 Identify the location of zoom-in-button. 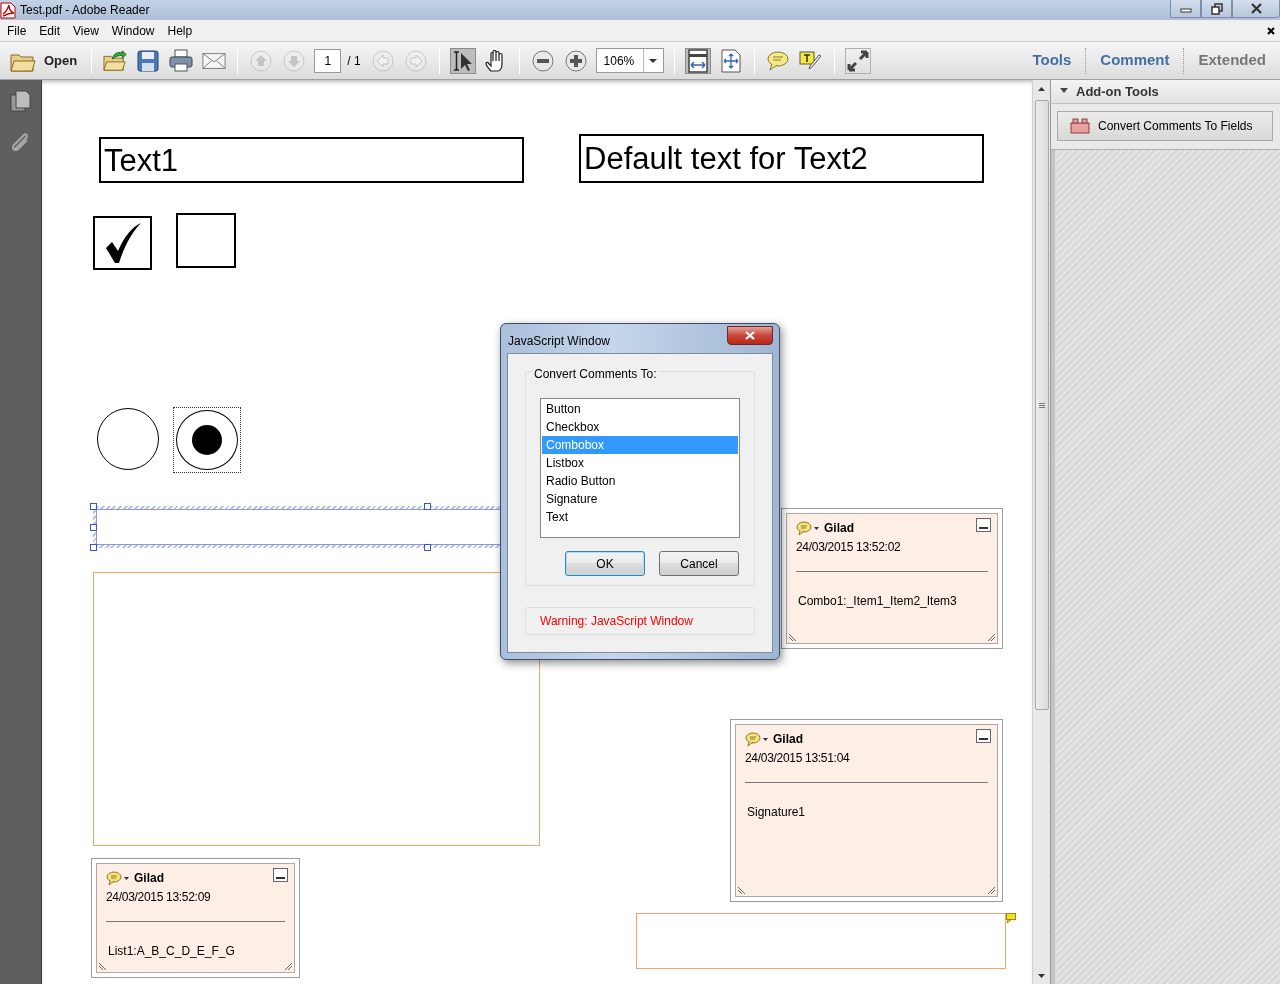
(575, 60).